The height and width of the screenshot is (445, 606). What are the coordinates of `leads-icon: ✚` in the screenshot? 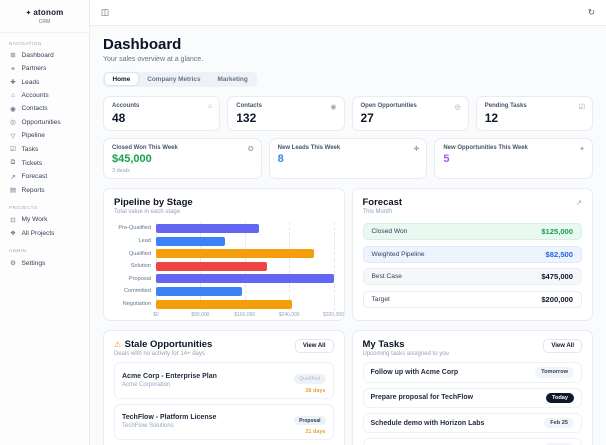 It's located at (13, 83).